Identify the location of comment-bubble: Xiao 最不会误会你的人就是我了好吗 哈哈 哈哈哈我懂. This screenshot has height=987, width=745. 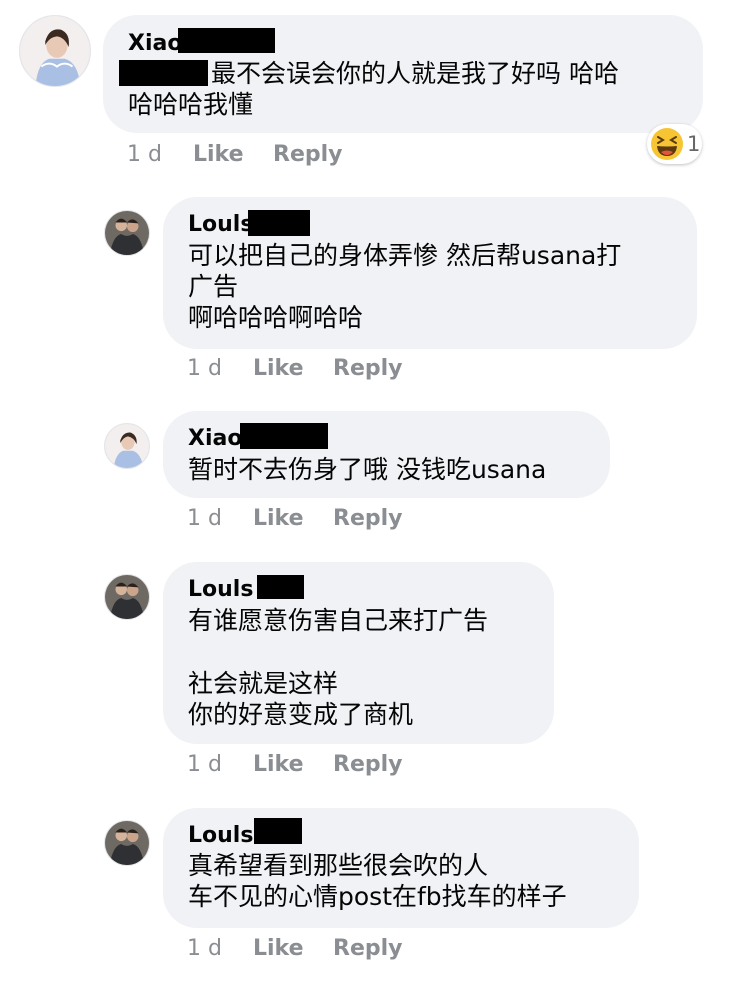
(403, 74).